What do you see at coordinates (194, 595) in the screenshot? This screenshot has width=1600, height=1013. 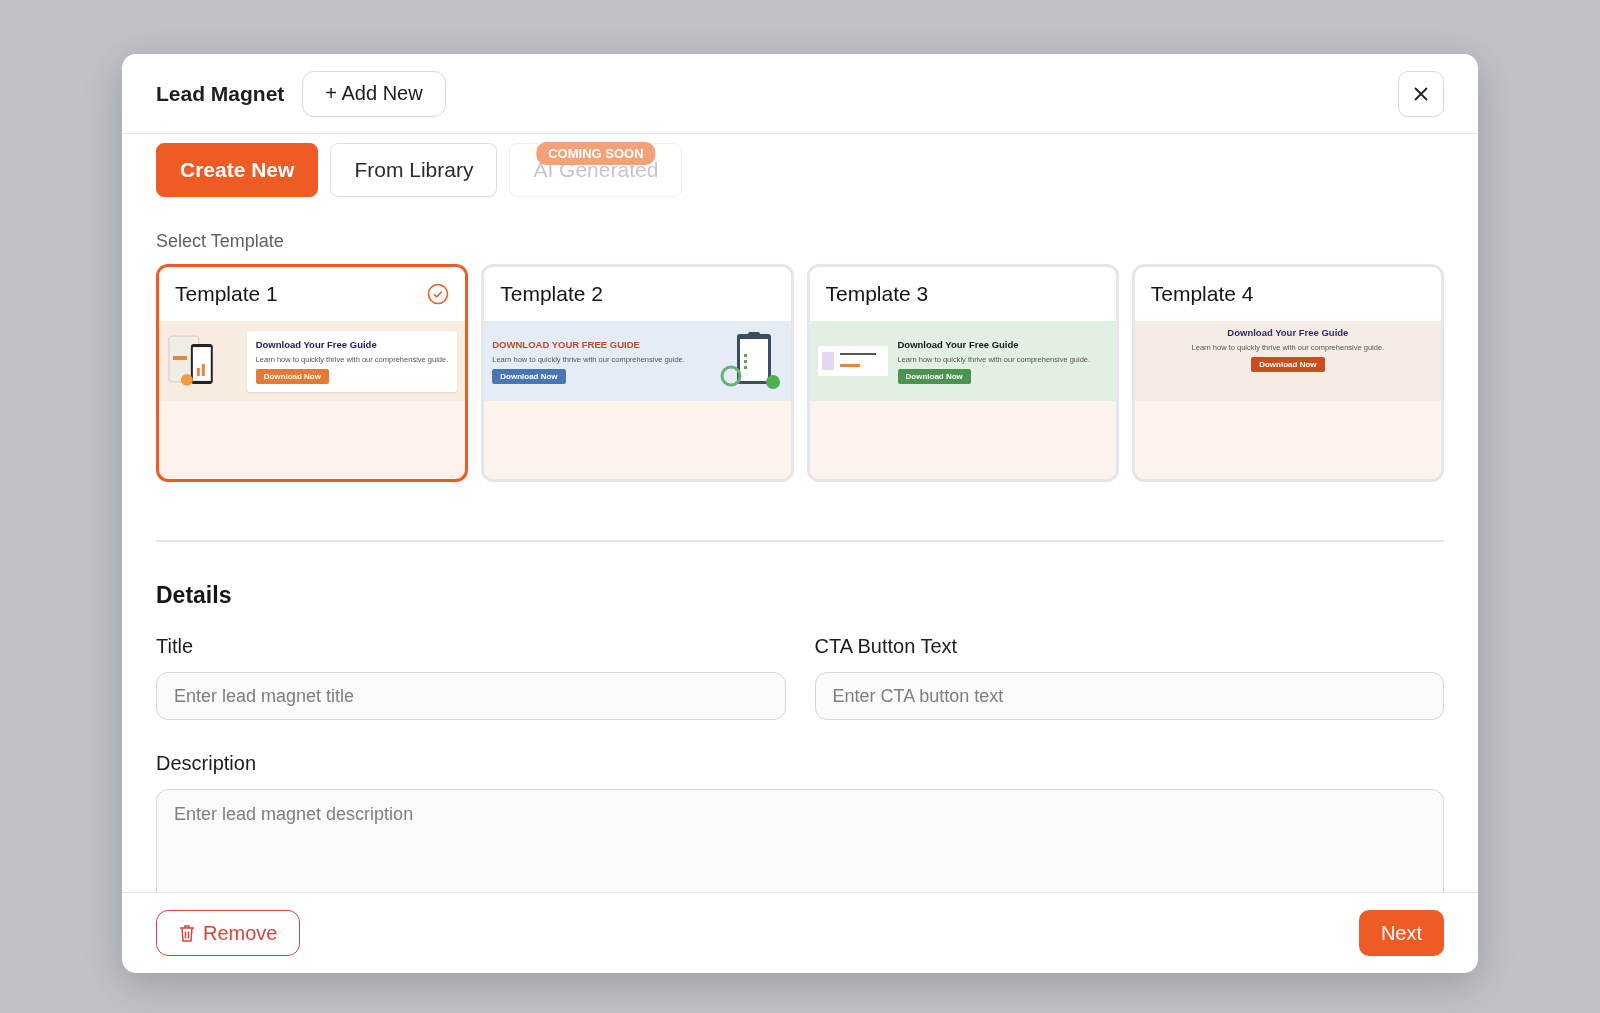 I see `section-heading: Details` at bounding box center [194, 595].